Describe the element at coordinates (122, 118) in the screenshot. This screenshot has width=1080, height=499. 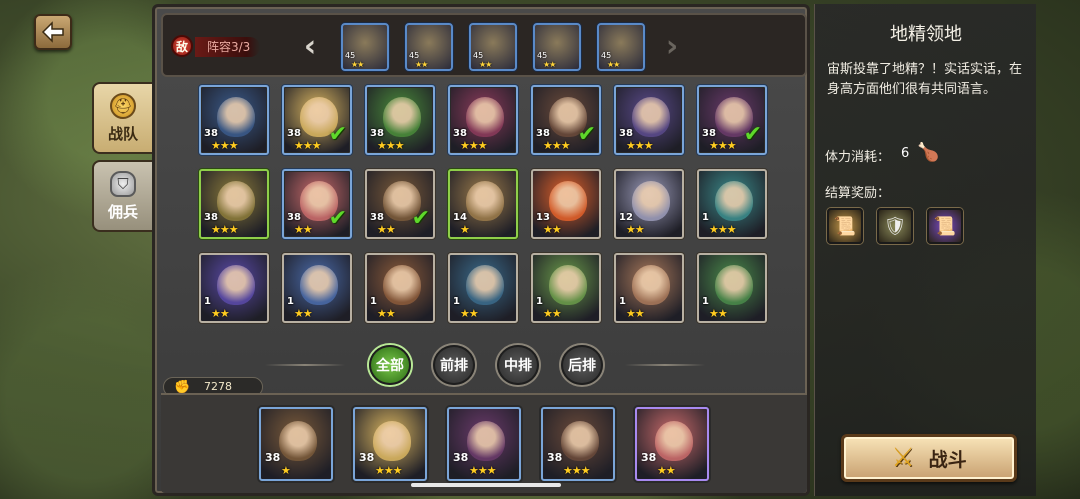
I see `tab-team: ⛑ 战队` at that location.